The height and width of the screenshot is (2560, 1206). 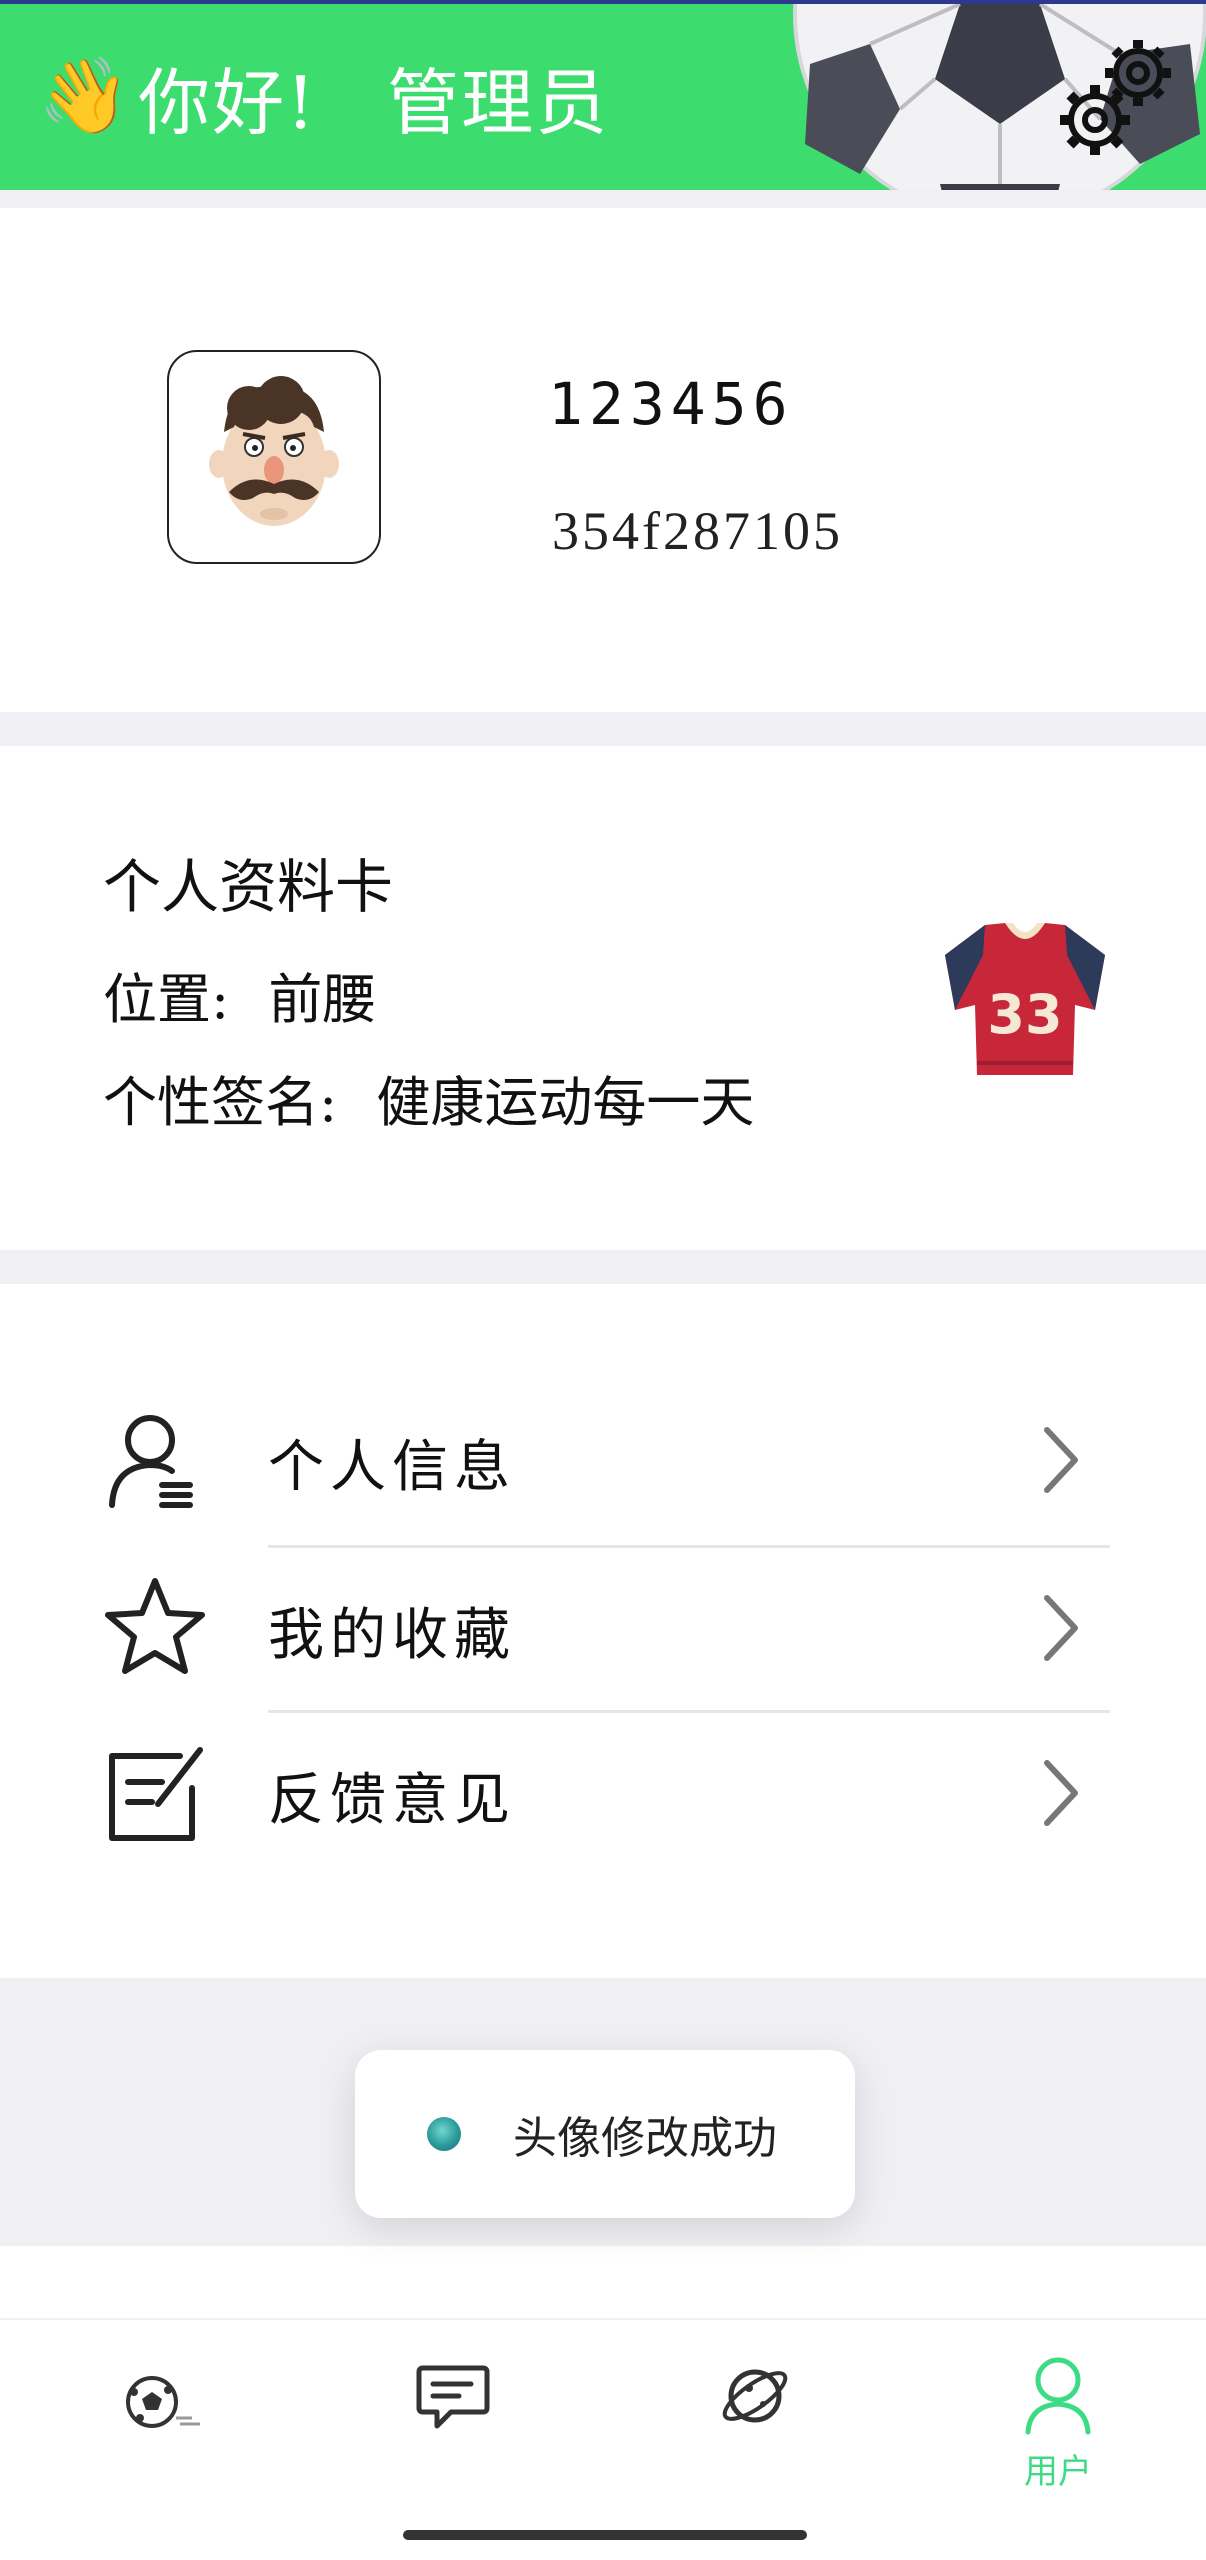 I want to click on menu-item-feedback: 反馈意见, so click(x=603, y=1793).